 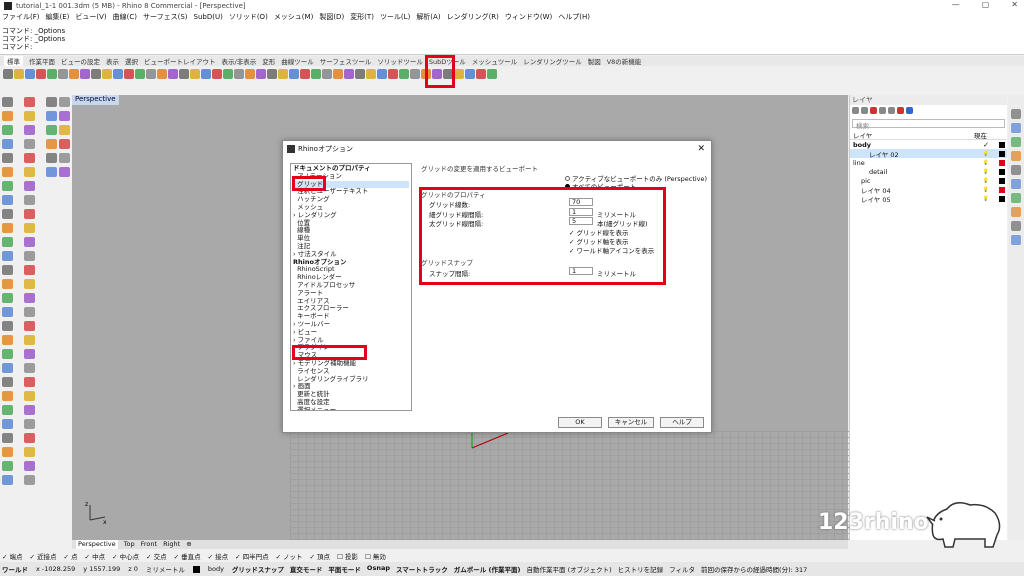 I want to click on menu-item: 解析(A), so click(x=428, y=17).